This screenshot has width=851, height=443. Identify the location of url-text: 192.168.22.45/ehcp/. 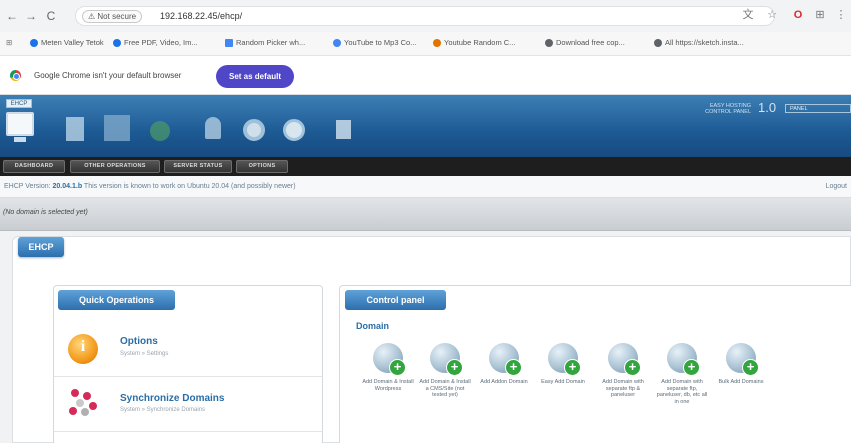
(201, 16).